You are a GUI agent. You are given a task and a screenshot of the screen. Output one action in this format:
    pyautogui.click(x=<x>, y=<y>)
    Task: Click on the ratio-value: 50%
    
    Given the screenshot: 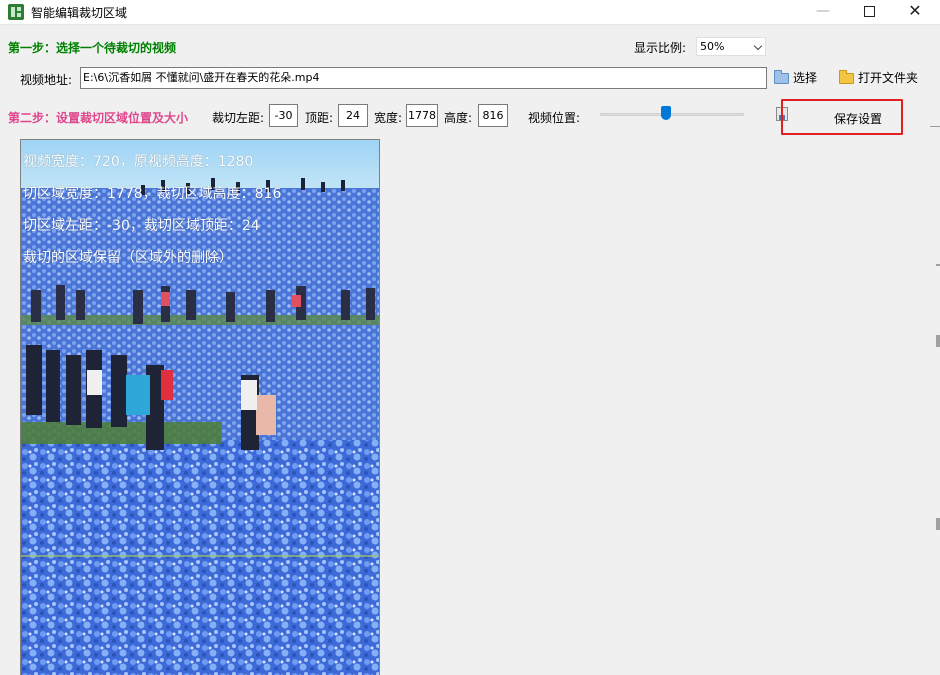 What is the action you would take?
    pyautogui.click(x=712, y=46)
    